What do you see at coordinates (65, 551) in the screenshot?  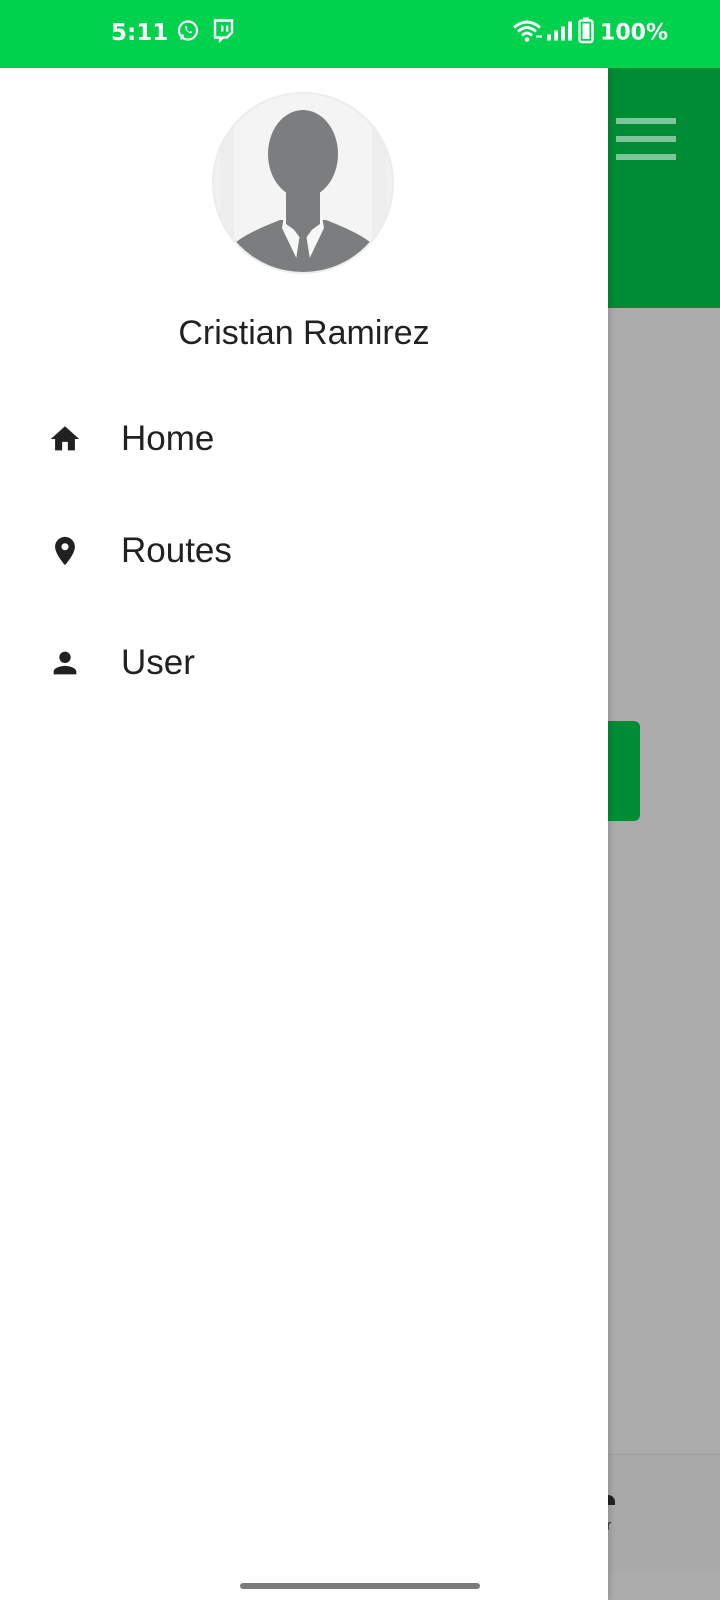 I see `location-pin-icon` at bounding box center [65, 551].